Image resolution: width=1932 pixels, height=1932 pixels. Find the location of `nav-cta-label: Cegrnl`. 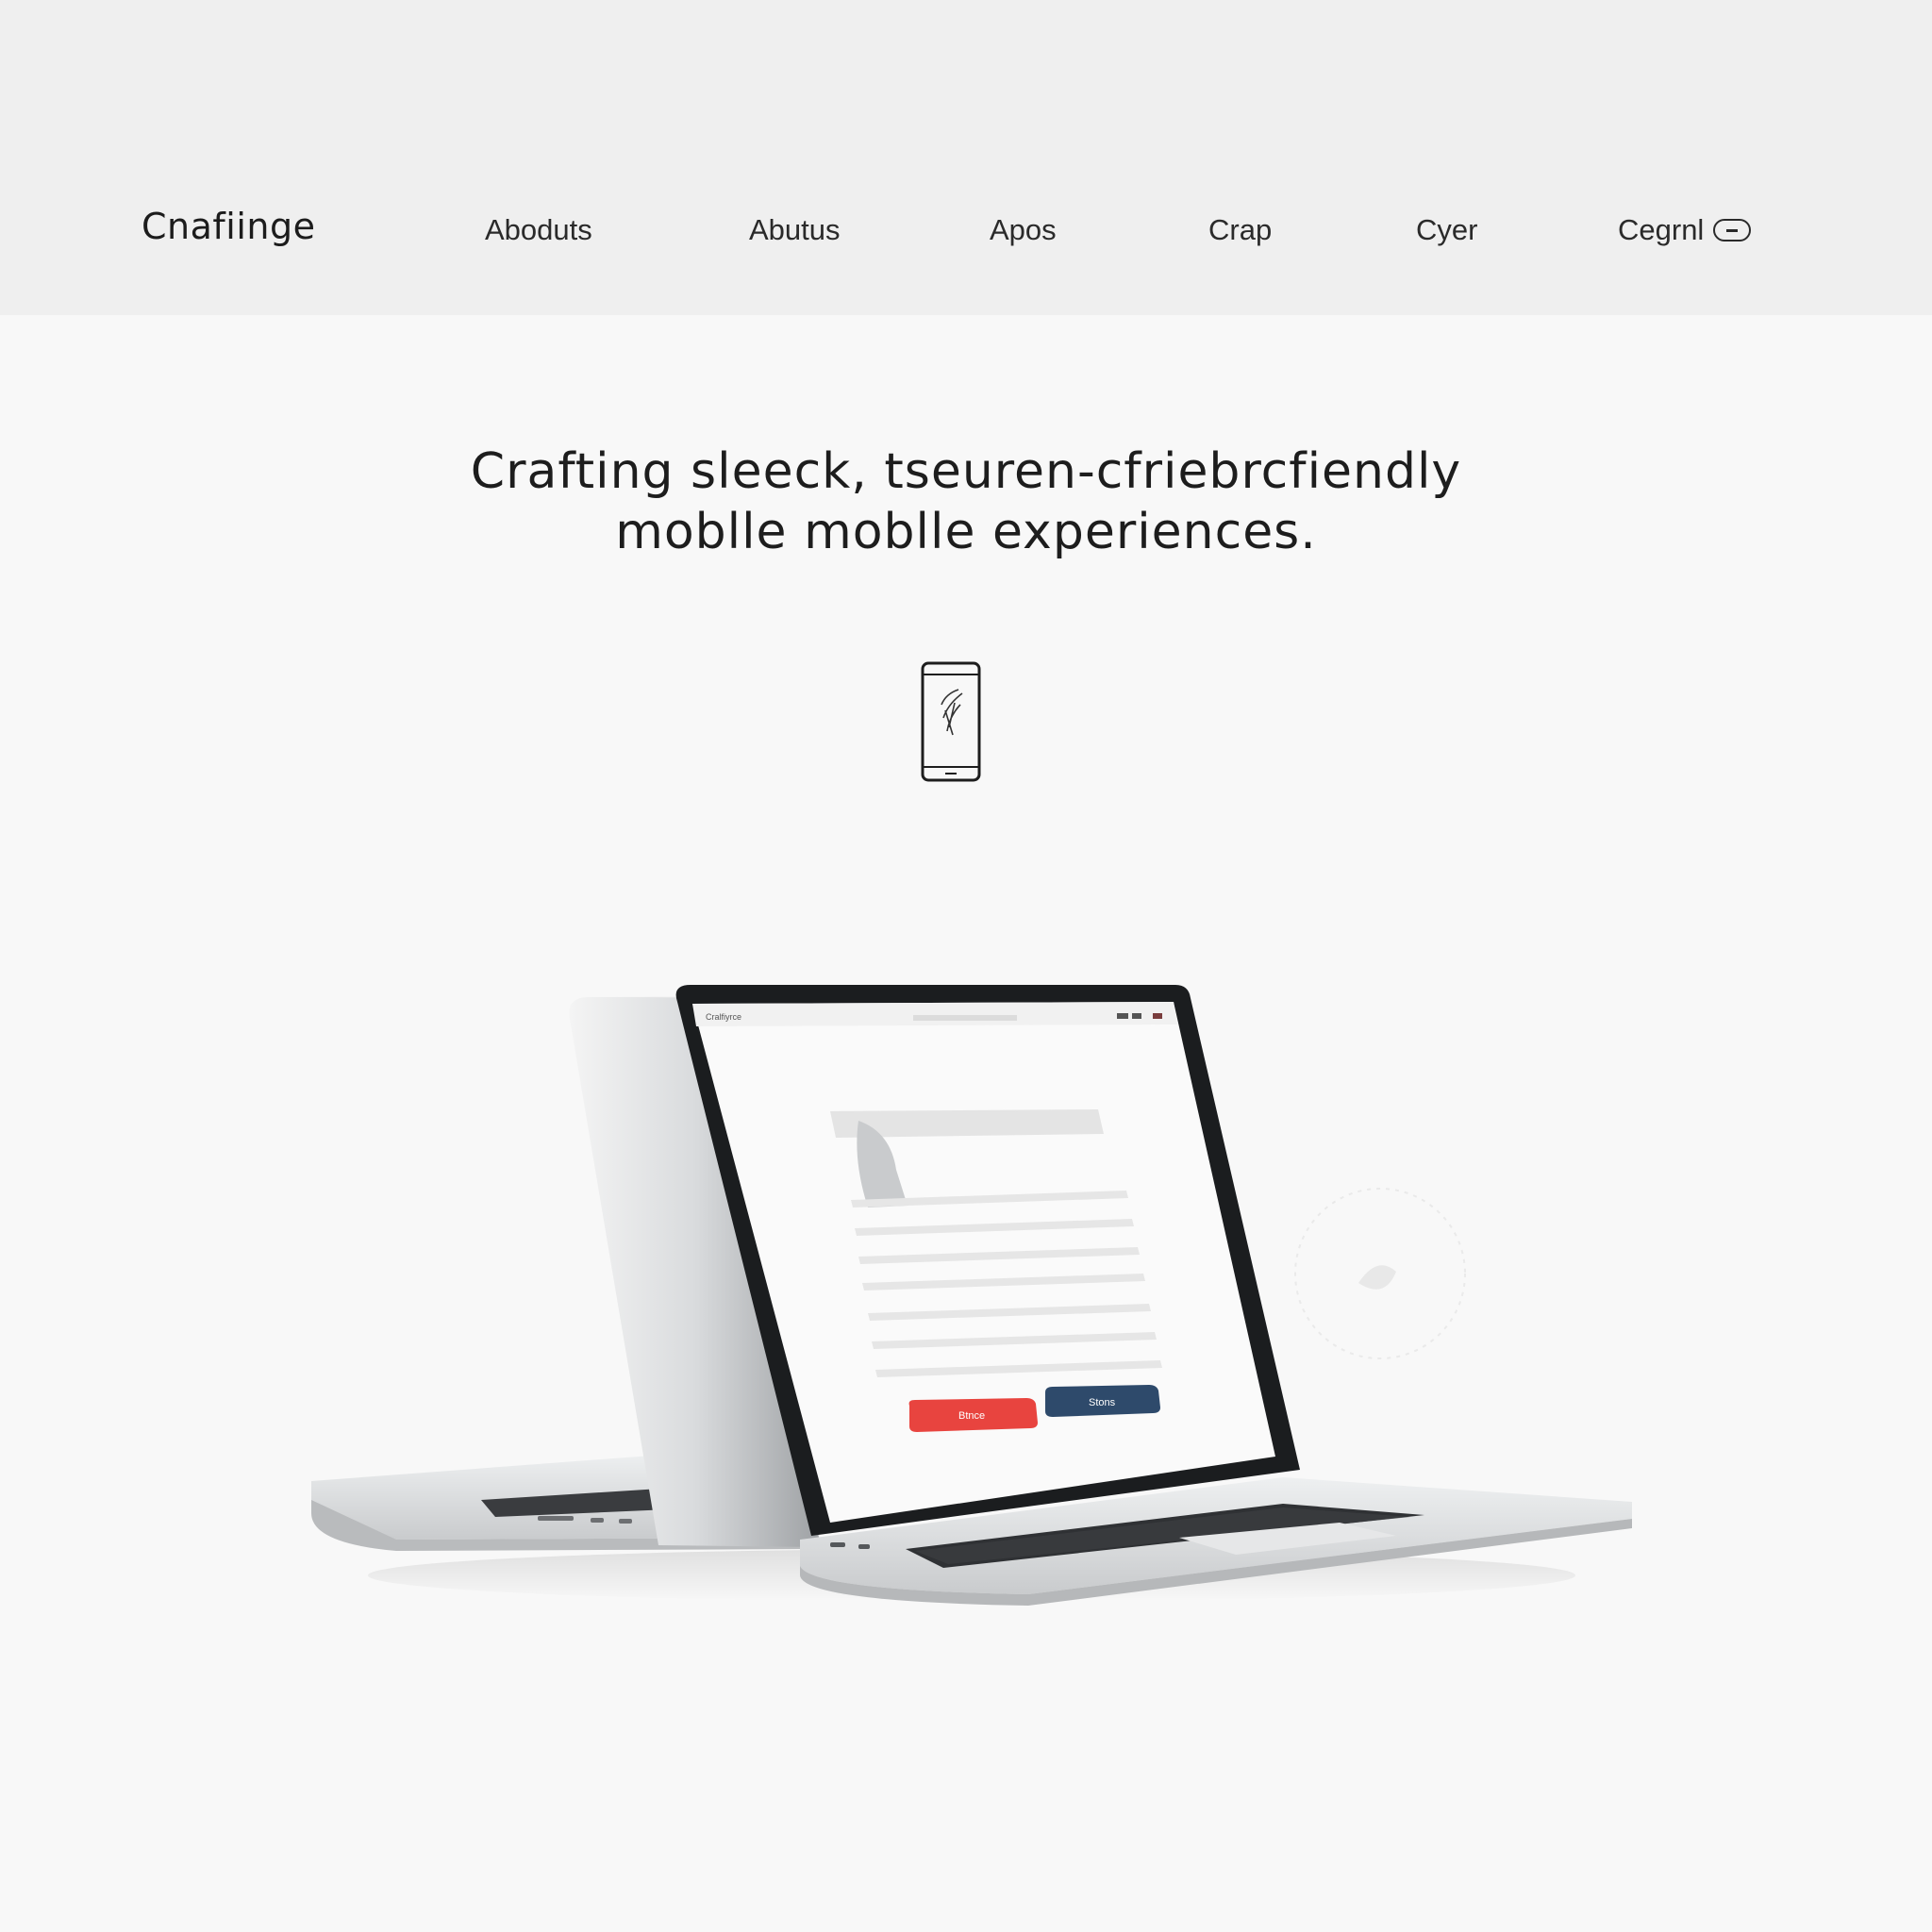

nav-cta-label: Cegrnl is located at coordinates (1662, 229).